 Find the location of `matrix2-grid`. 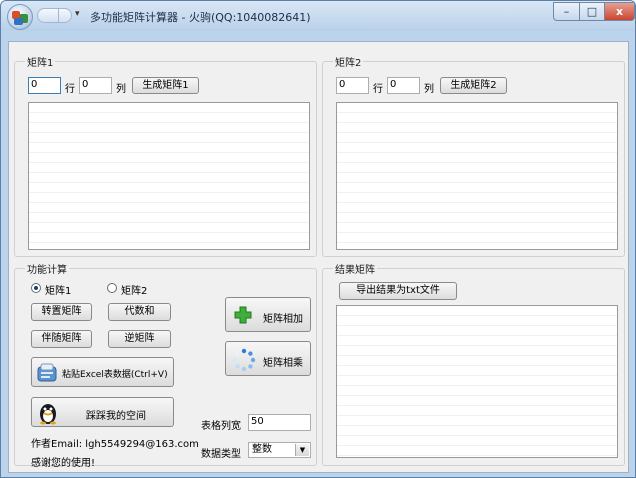

matrix2-grid is located at coordinates (477, 176).